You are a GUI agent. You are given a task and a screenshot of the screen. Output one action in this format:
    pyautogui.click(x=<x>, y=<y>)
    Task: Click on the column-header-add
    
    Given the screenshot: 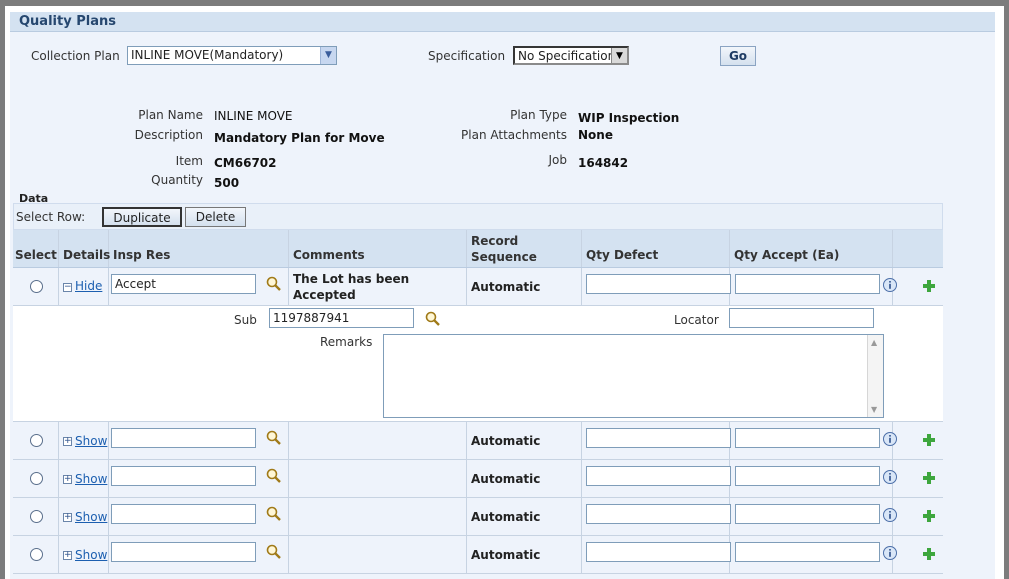 What is the action you would take?
    pyautogui.click(x=918, y=248)
    